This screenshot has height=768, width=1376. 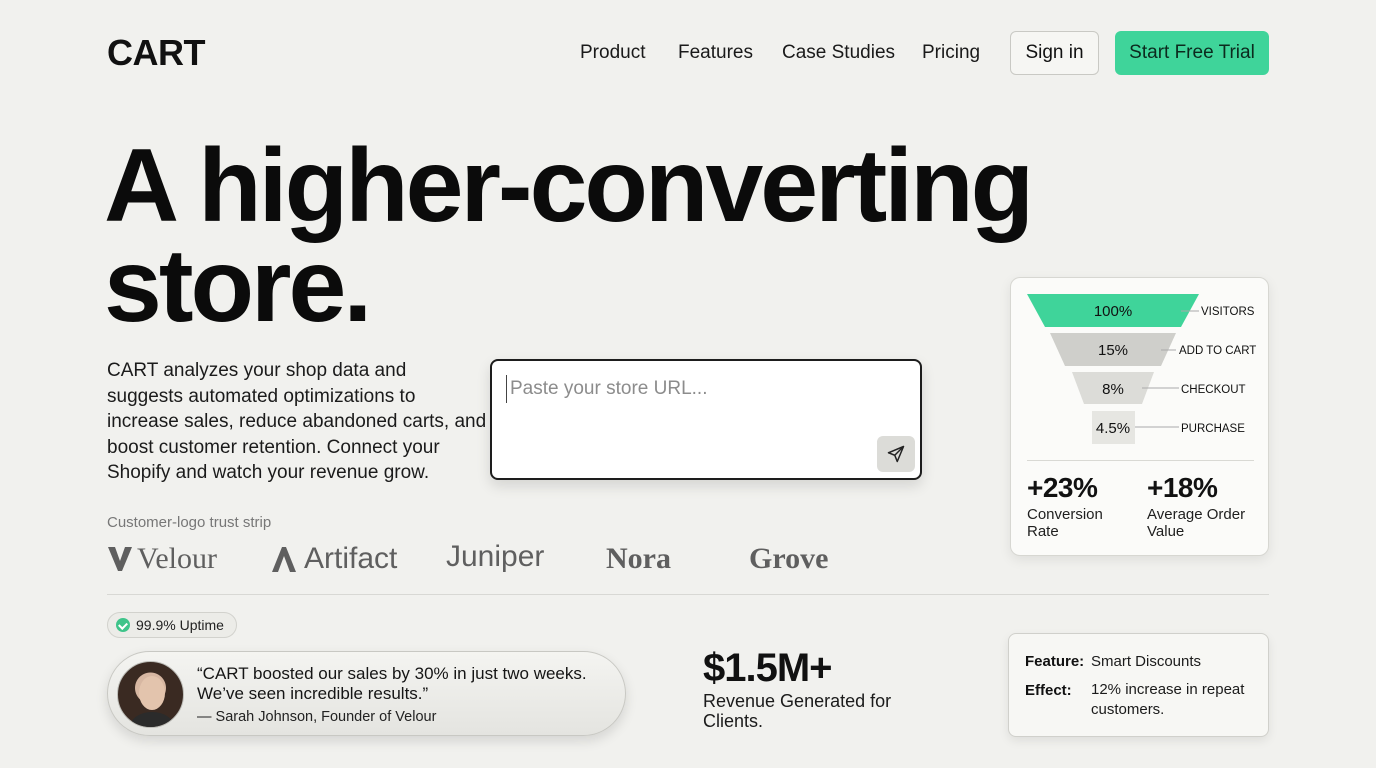 I want to click on nav-link-case-studies: Case Studies, so click(x=838, y=53).